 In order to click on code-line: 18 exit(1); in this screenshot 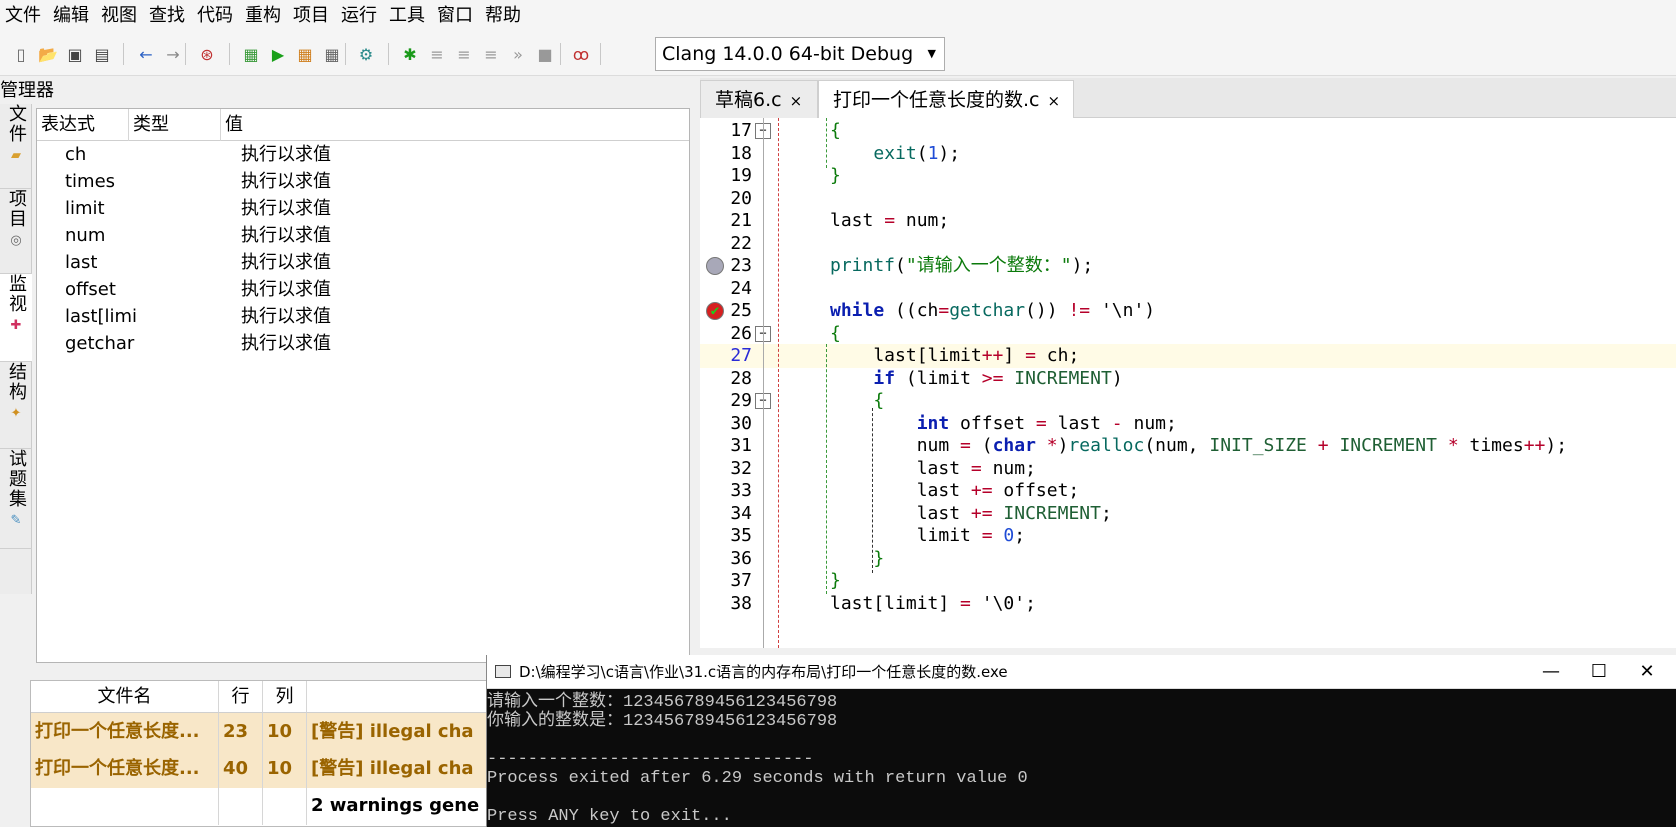, I will do `click(1188, 154)`.